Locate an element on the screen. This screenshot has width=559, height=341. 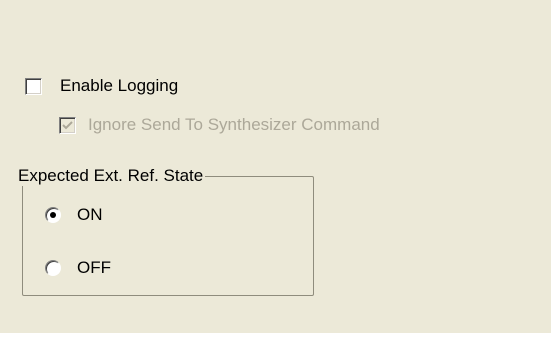
ignore-send-checkbox is located at coordinates (67, 125).